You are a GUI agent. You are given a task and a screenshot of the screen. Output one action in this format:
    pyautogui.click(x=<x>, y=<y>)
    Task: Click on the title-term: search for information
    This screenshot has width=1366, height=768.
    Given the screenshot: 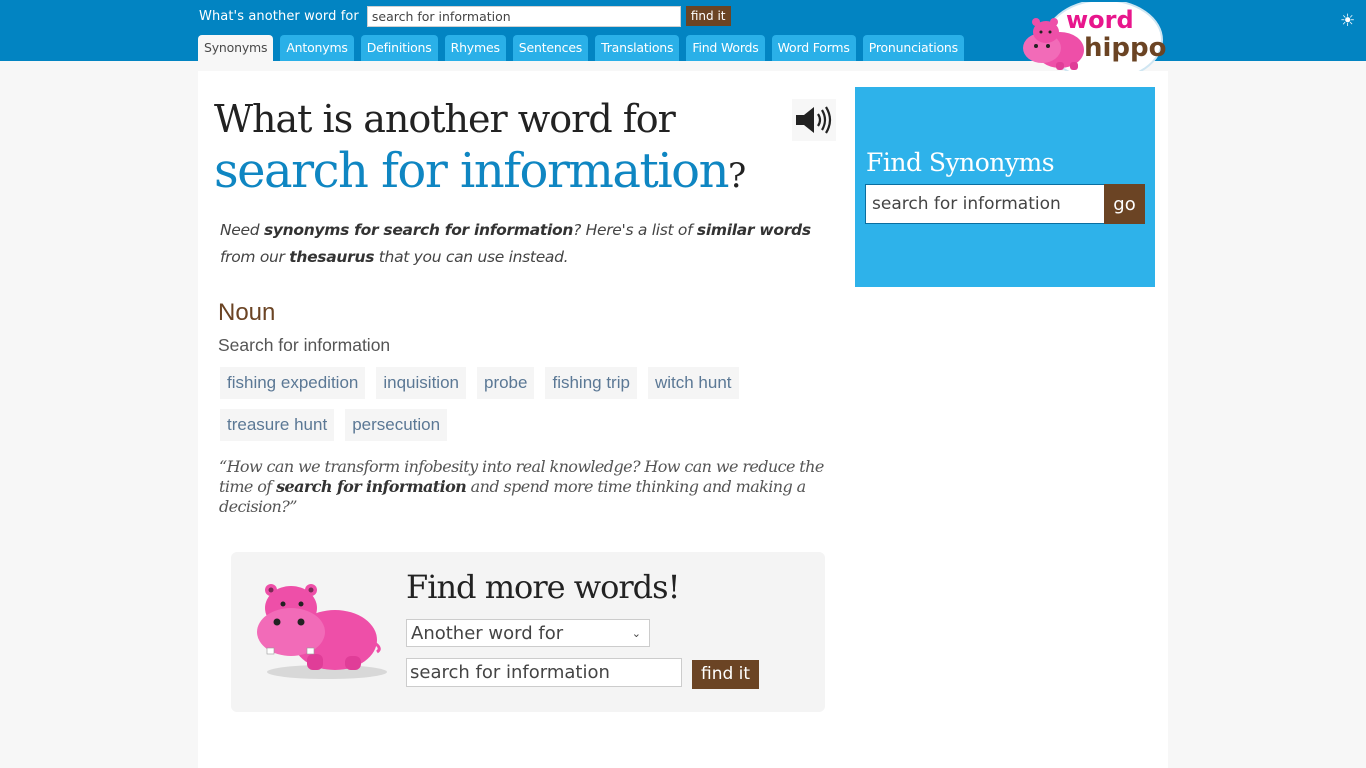 What is the action you would take?
    pyautogui.click(x=471, y=171)
    